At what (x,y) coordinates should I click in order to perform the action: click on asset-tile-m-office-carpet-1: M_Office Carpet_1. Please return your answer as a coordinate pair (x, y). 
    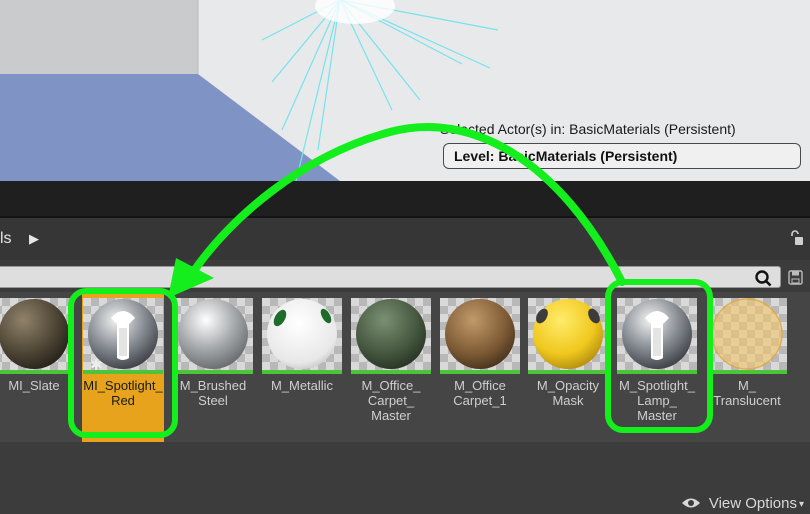
    Looking at the image, I should click on (480, 367).